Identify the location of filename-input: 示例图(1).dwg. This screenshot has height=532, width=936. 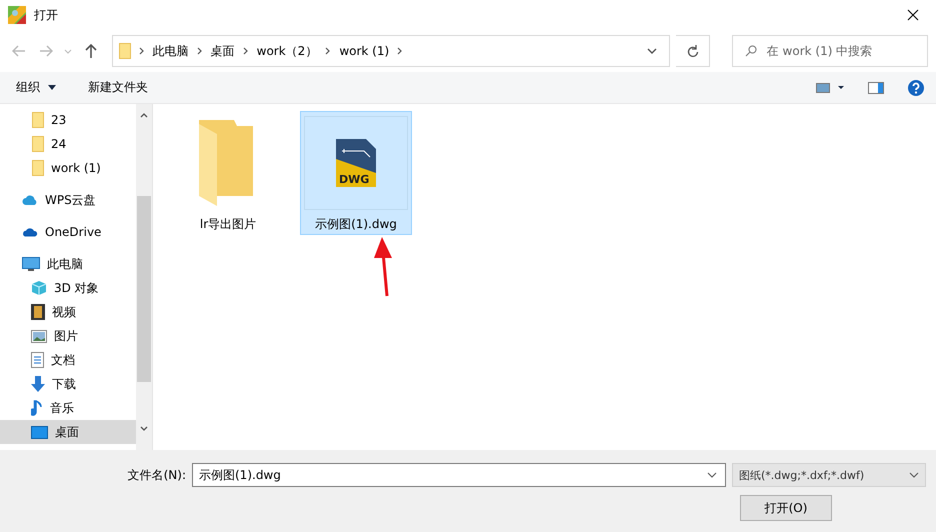
(452, 475).